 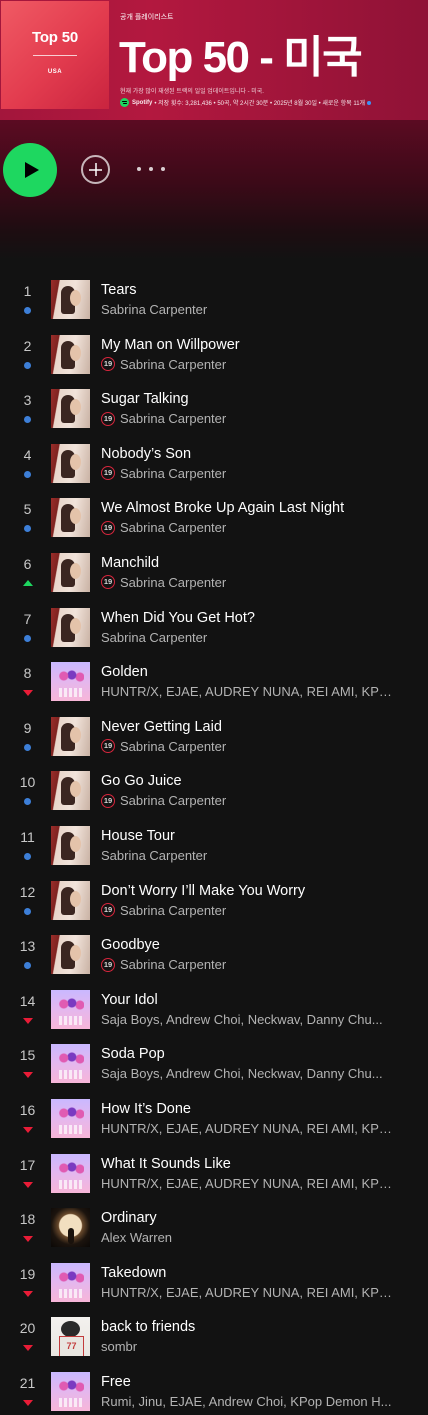 I want to click on track-number: 12, so click(x=27, y=891).